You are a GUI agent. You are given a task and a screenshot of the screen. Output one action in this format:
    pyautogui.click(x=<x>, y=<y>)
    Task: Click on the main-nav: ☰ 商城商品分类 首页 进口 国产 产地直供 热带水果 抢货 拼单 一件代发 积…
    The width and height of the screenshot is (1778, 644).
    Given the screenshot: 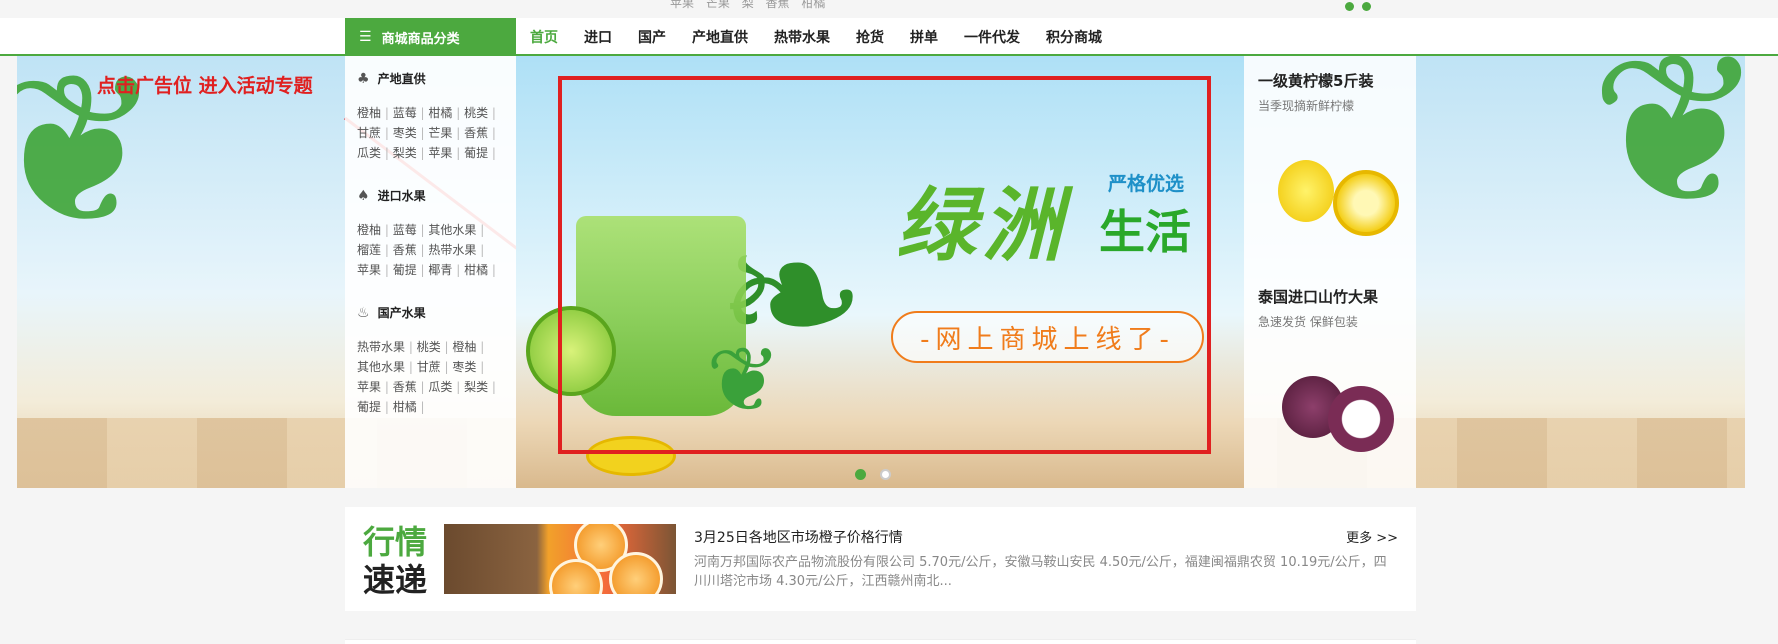 What is the action you would take?
    pyautogui.click(x=889, y=37)
    